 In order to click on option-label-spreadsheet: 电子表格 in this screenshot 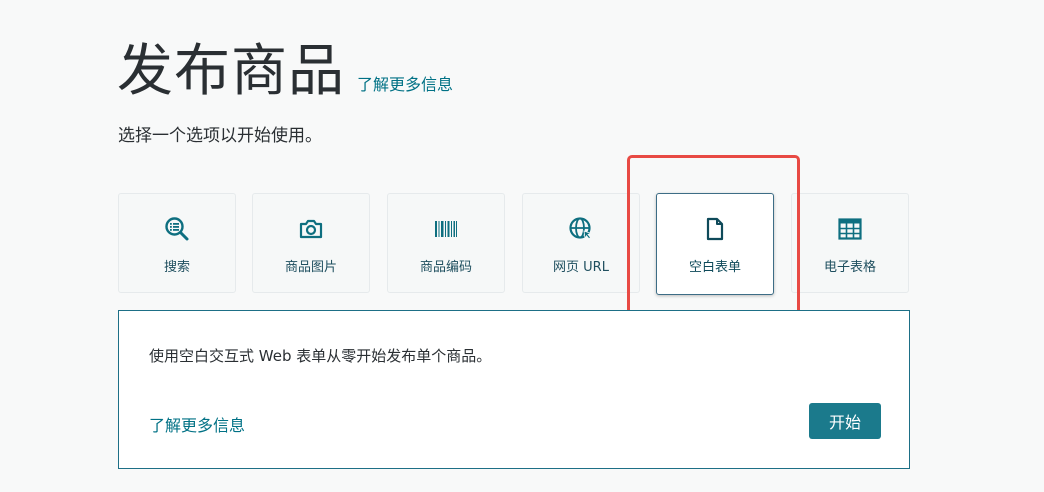, I will do `click(849, 267)`.